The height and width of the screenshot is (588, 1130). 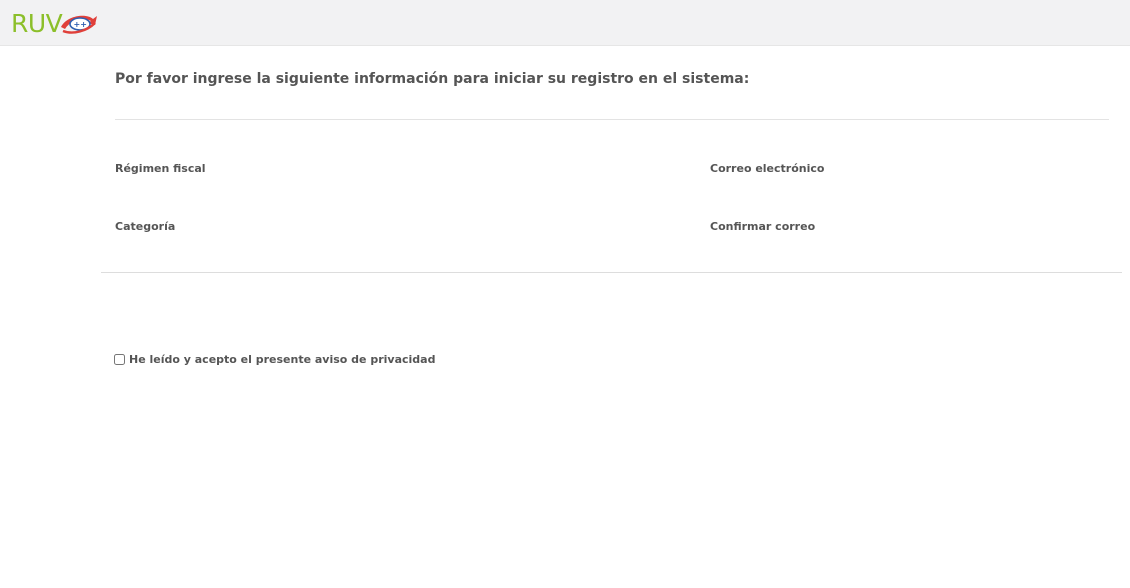 I want to click on top-header-bar: RUV ++, so click(x=565, y=23).